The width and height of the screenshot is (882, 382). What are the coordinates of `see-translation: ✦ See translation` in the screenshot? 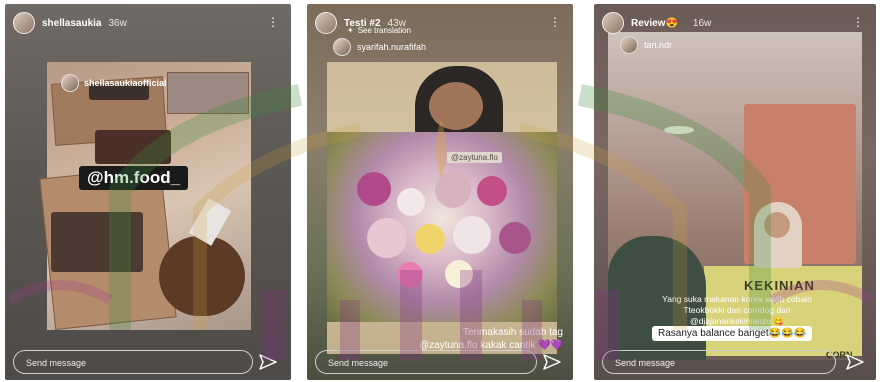 It's located at (379, 30).